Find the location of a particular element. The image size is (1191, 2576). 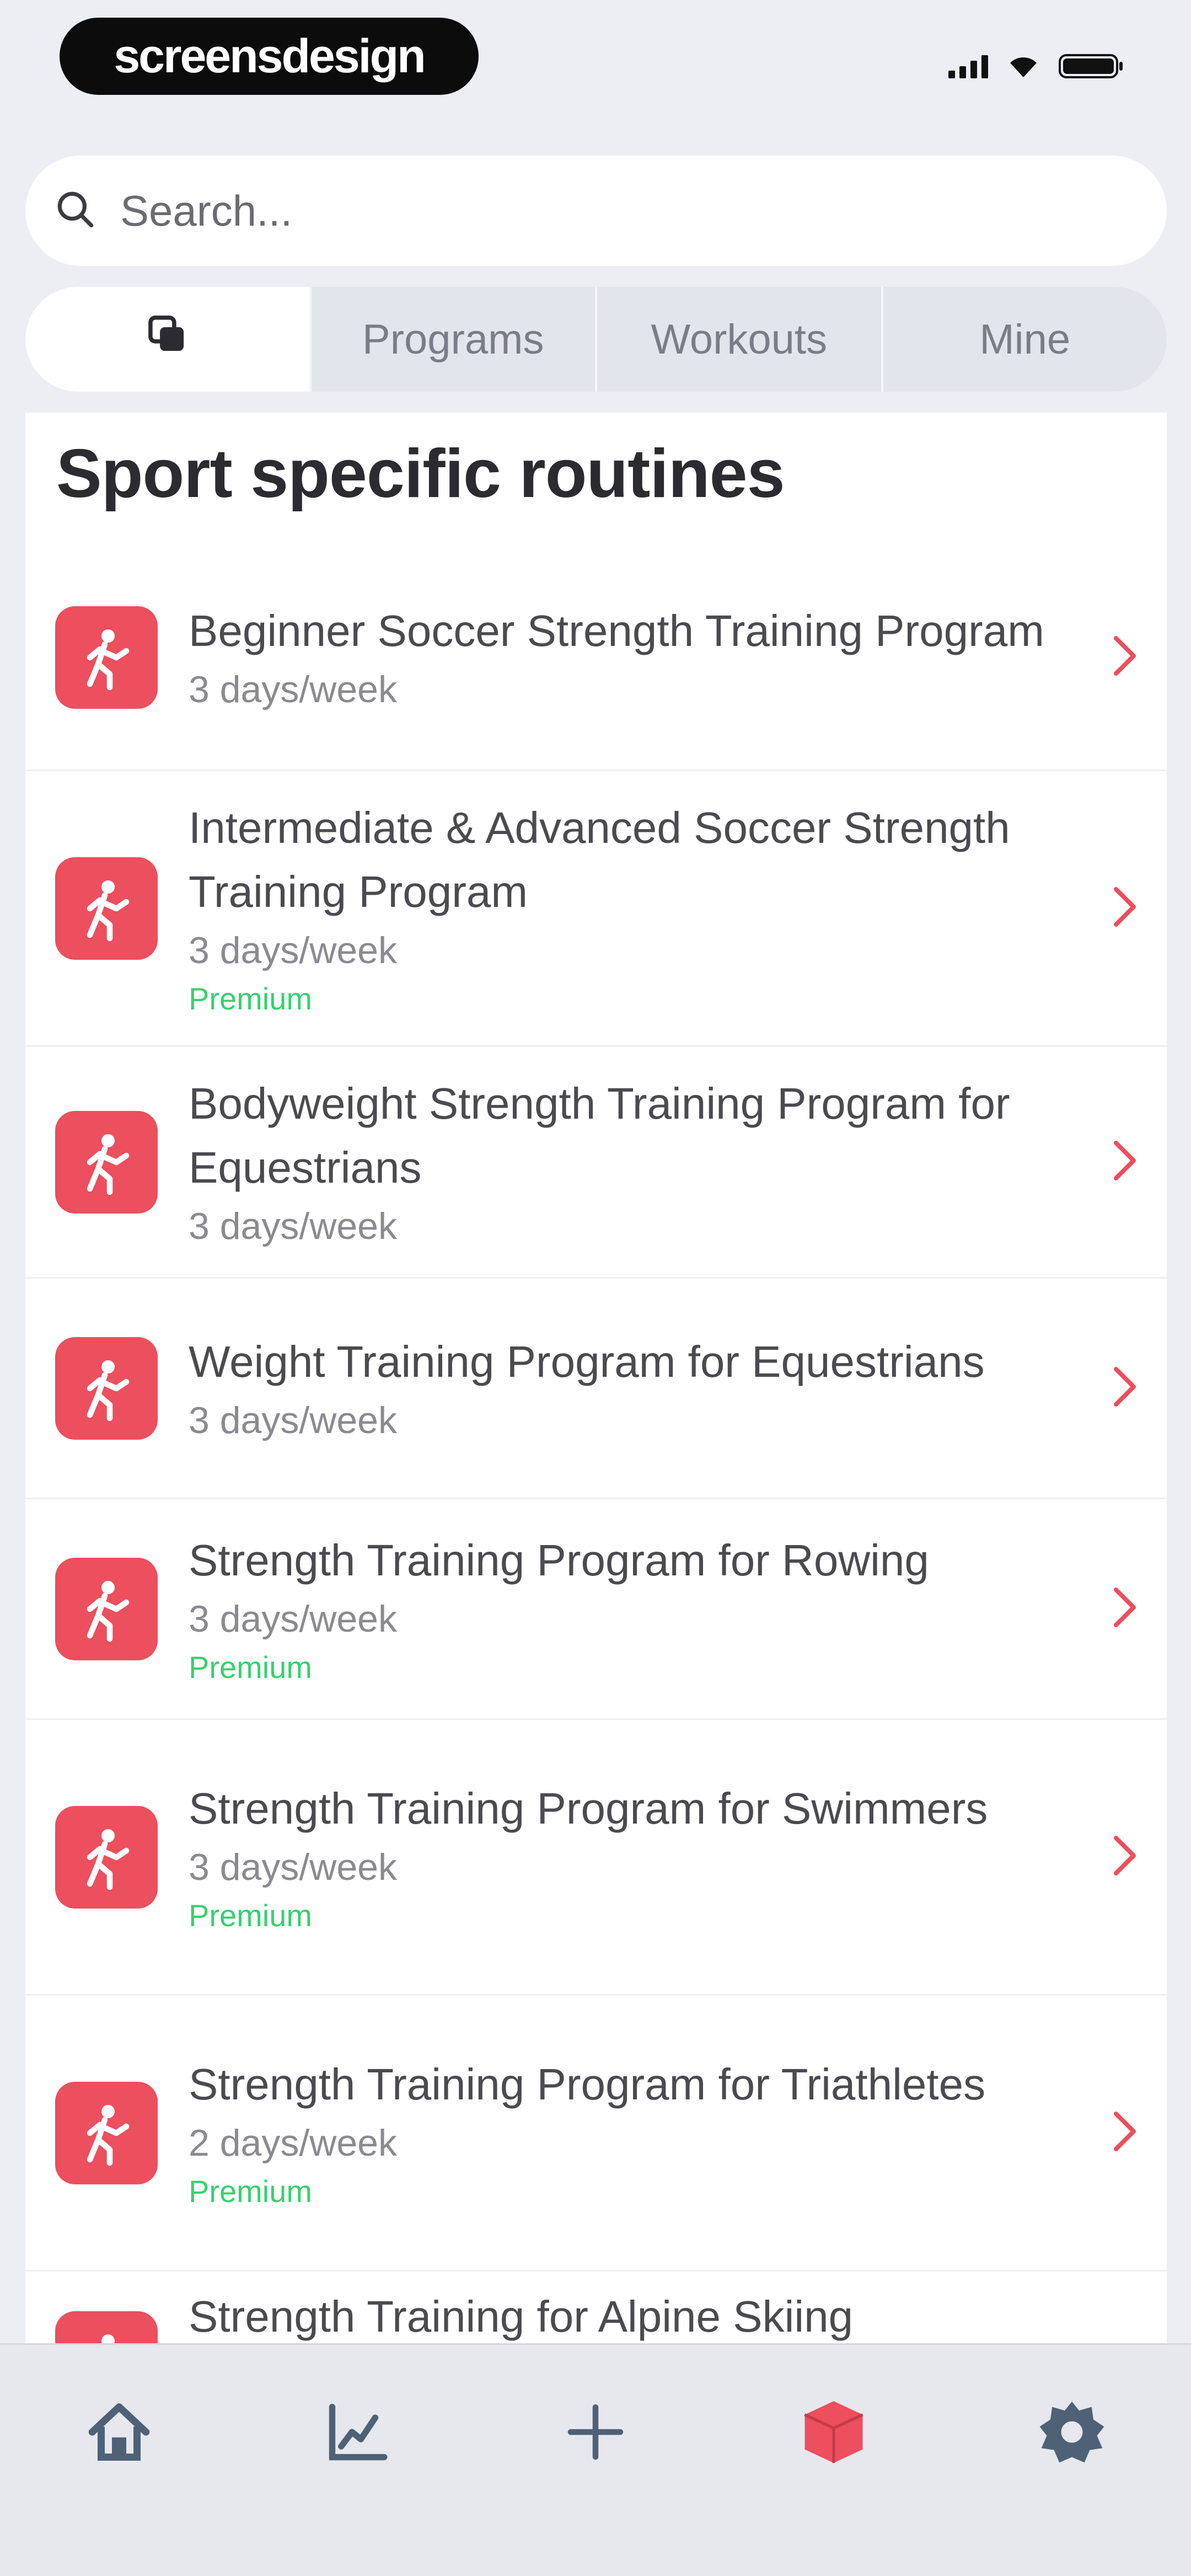

routine-title: Strength Training for Alpine Skiing is located at coordinates (521, 2316).